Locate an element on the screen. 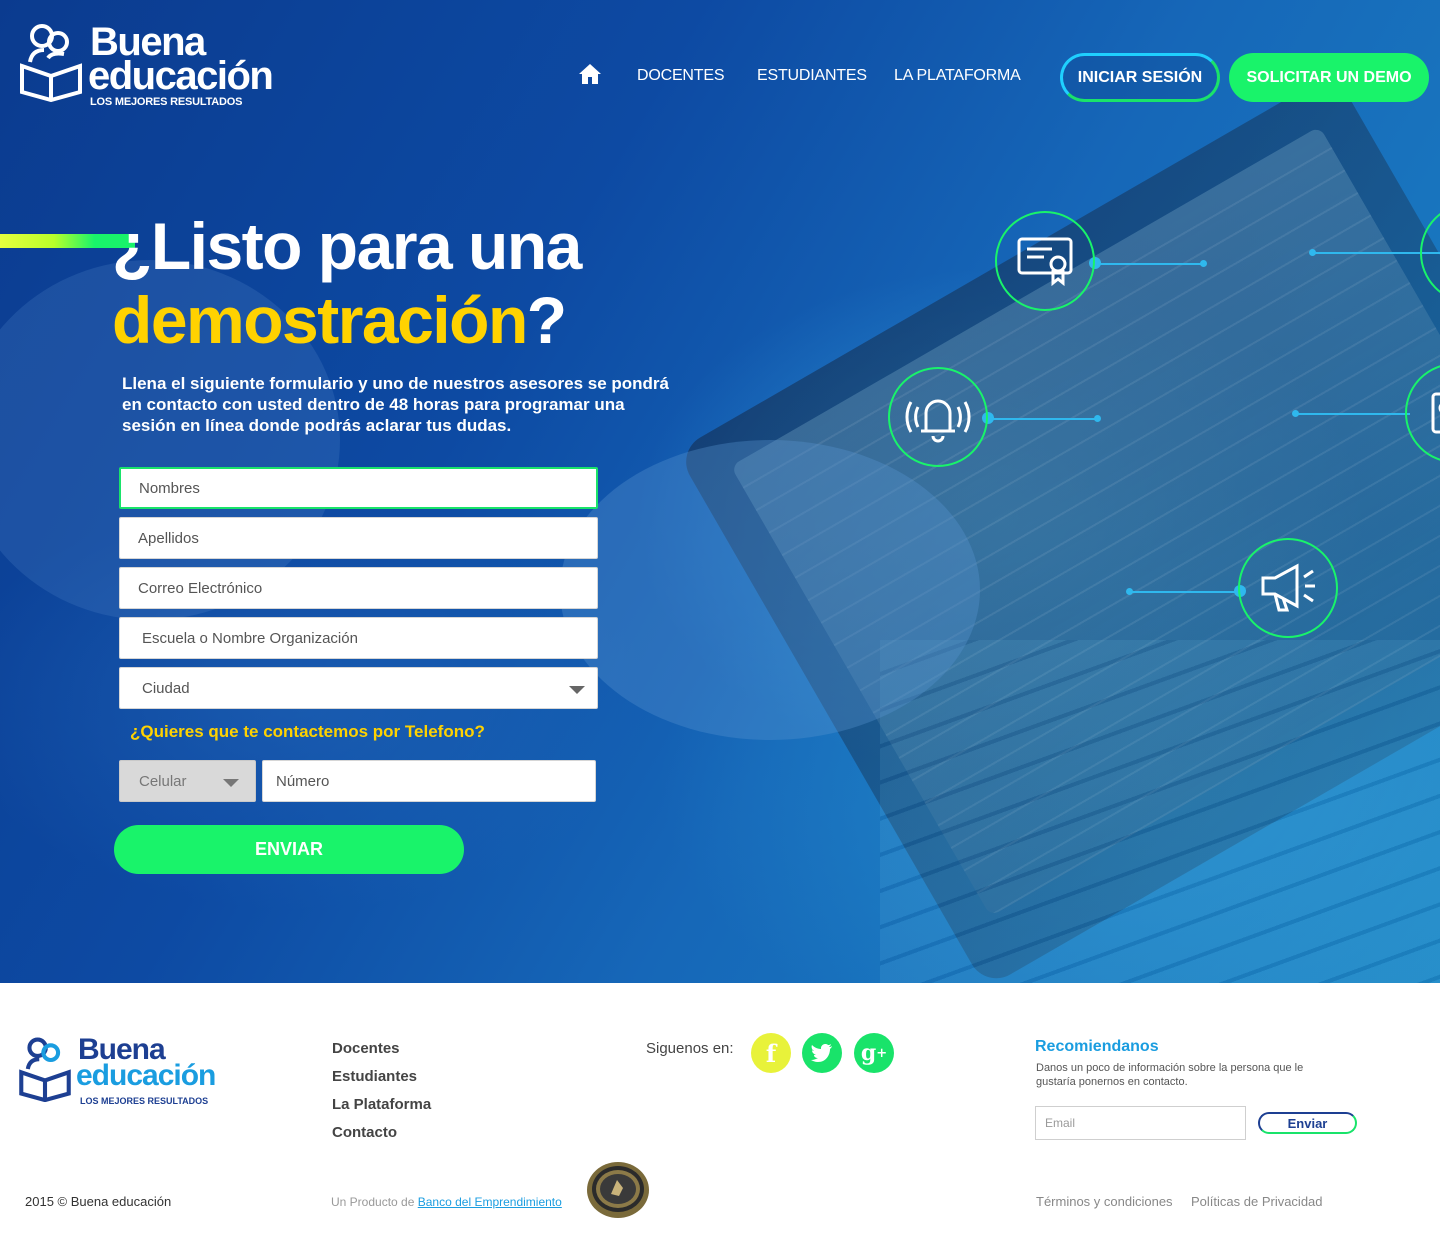 This screenshot has height=1245, width=1440. organization-input: Escuela o Nombre Organización is located at coordinates (358, 638).